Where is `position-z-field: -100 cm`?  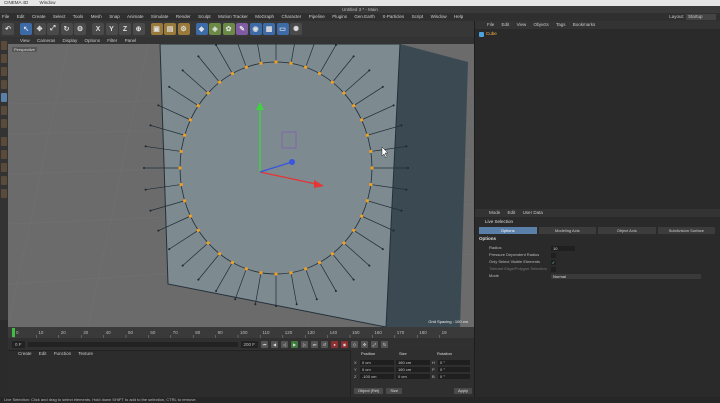 position-z-field: -100 cm is located at coordinates (377, 376).